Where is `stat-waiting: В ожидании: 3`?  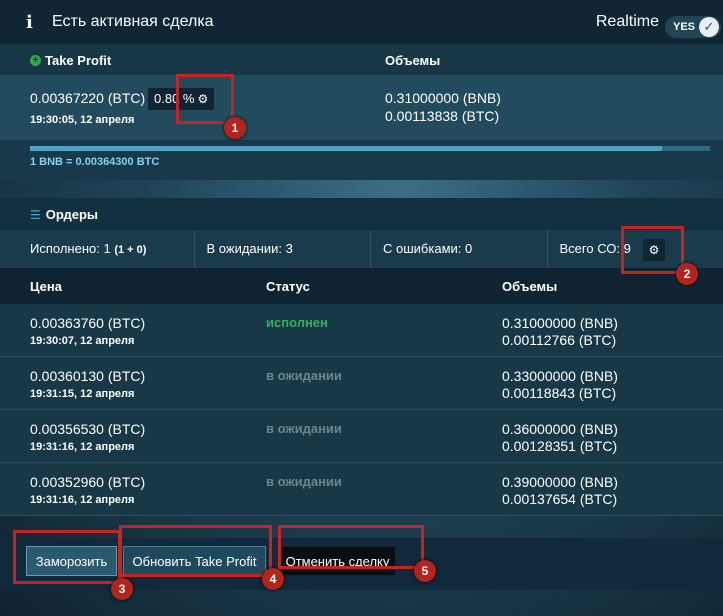
stat-waiting: В ожидании: 3 is located at coordinates (283, 249).